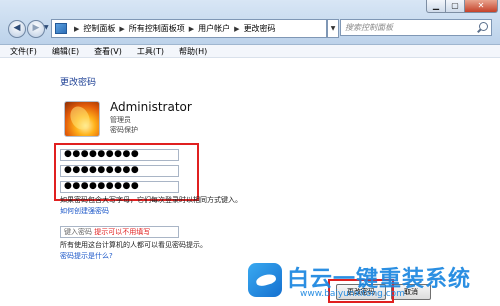  What do you see at coordinates (455, 6) in the screenshot?
I see `maximize-icon: ▢` at bounding box center [455, 6].